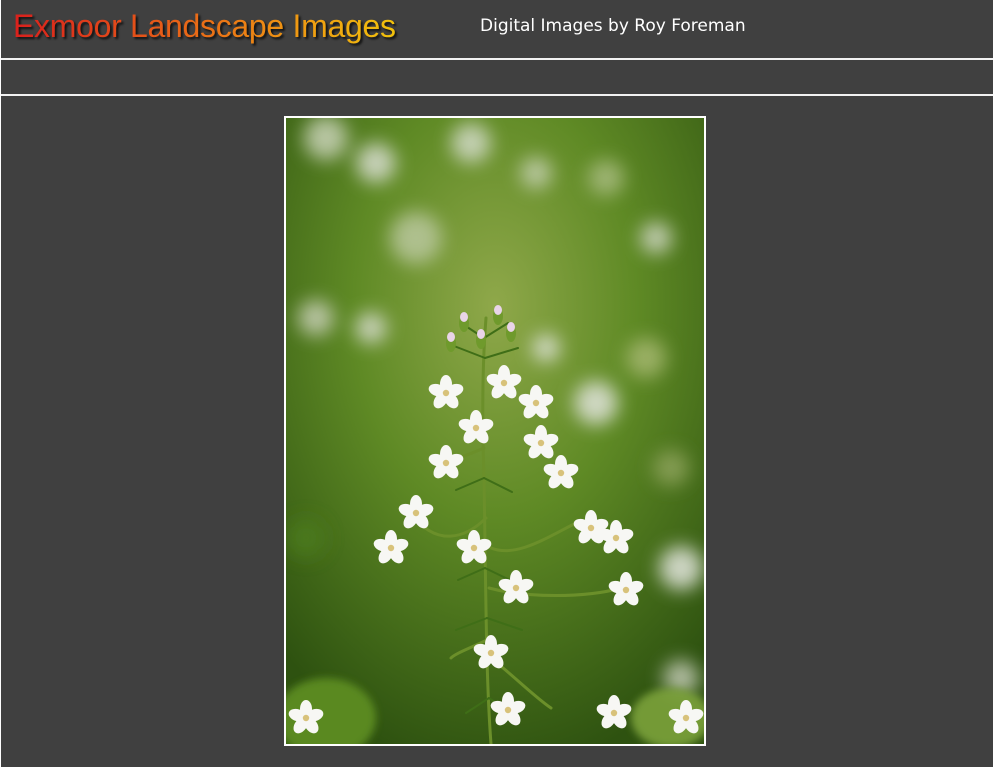 Image resolution: width=993 pixels, height=767 pixels. I want to click on nav-divider, so click(497, 95).